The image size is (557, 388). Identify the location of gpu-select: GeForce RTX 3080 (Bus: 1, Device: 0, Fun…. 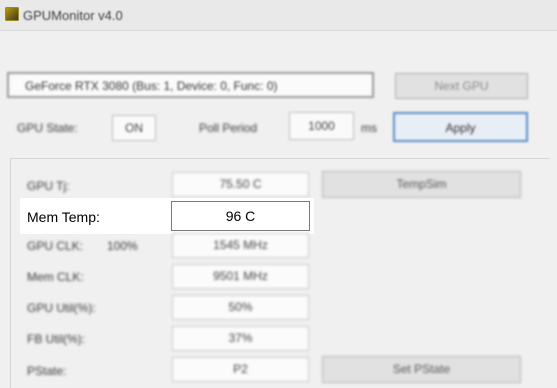
(190, 85).